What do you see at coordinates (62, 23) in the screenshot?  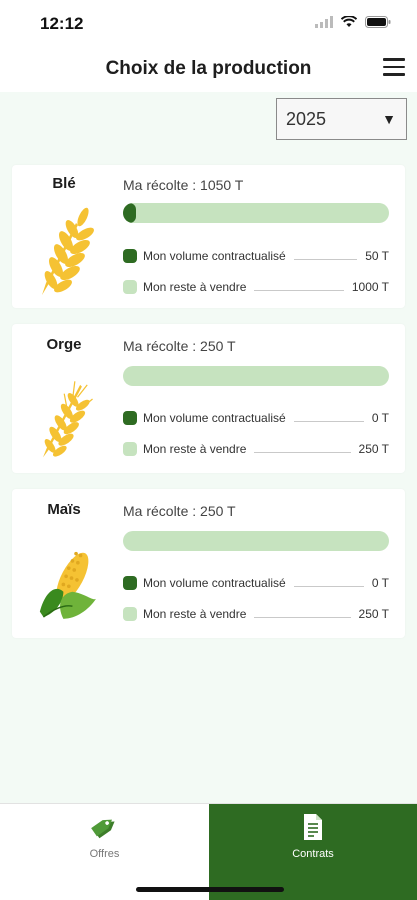 I see `status-time: 12:12` at bounding box center [62, 23].